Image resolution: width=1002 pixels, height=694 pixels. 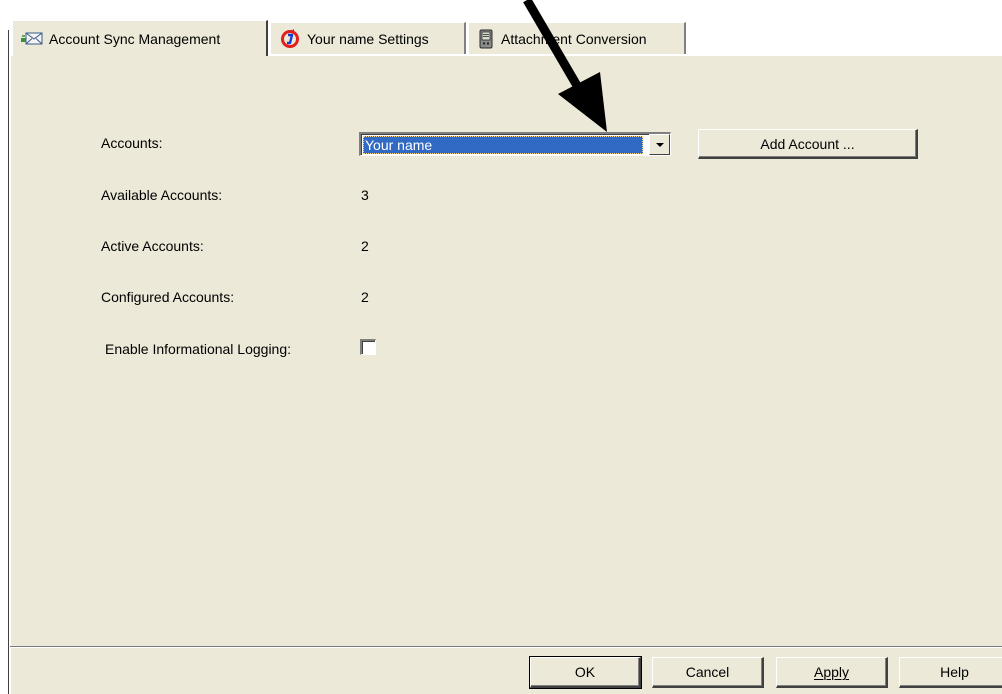 I want to click on cancel-button: Cancel, so click(x=708, y=672).